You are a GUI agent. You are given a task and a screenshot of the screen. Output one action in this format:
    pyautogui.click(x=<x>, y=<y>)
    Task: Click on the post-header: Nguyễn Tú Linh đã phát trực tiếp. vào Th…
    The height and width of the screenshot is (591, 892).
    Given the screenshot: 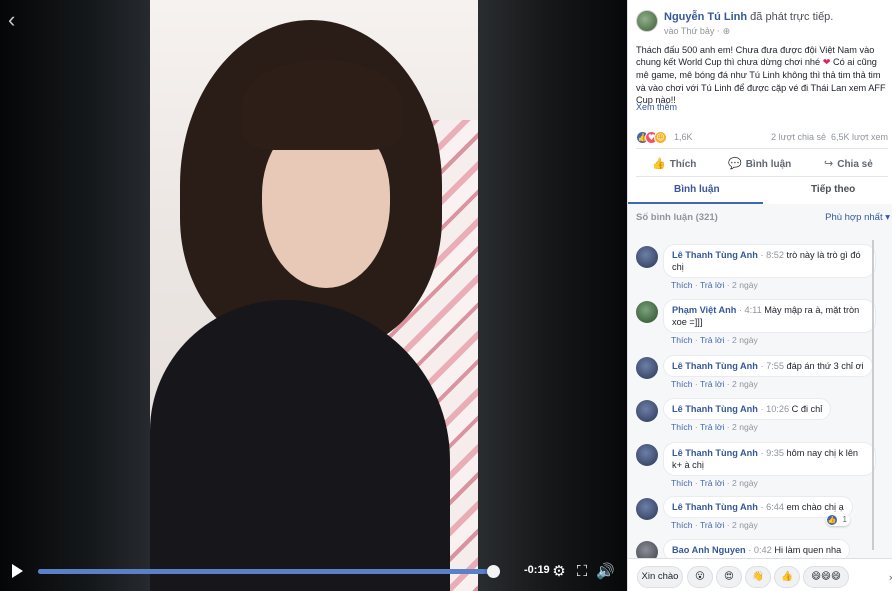 What is the action you would take?
    pyautogui.click(x=761, y=24)
    